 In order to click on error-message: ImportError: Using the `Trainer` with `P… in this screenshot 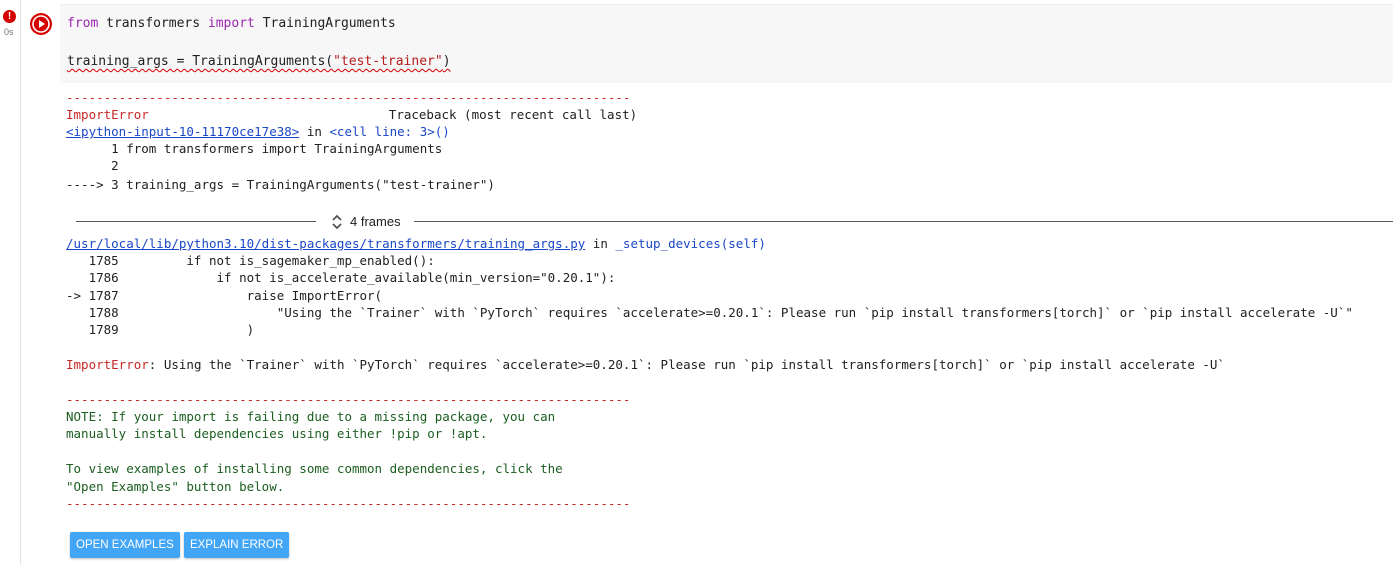, I will do `click(645, 364)`.